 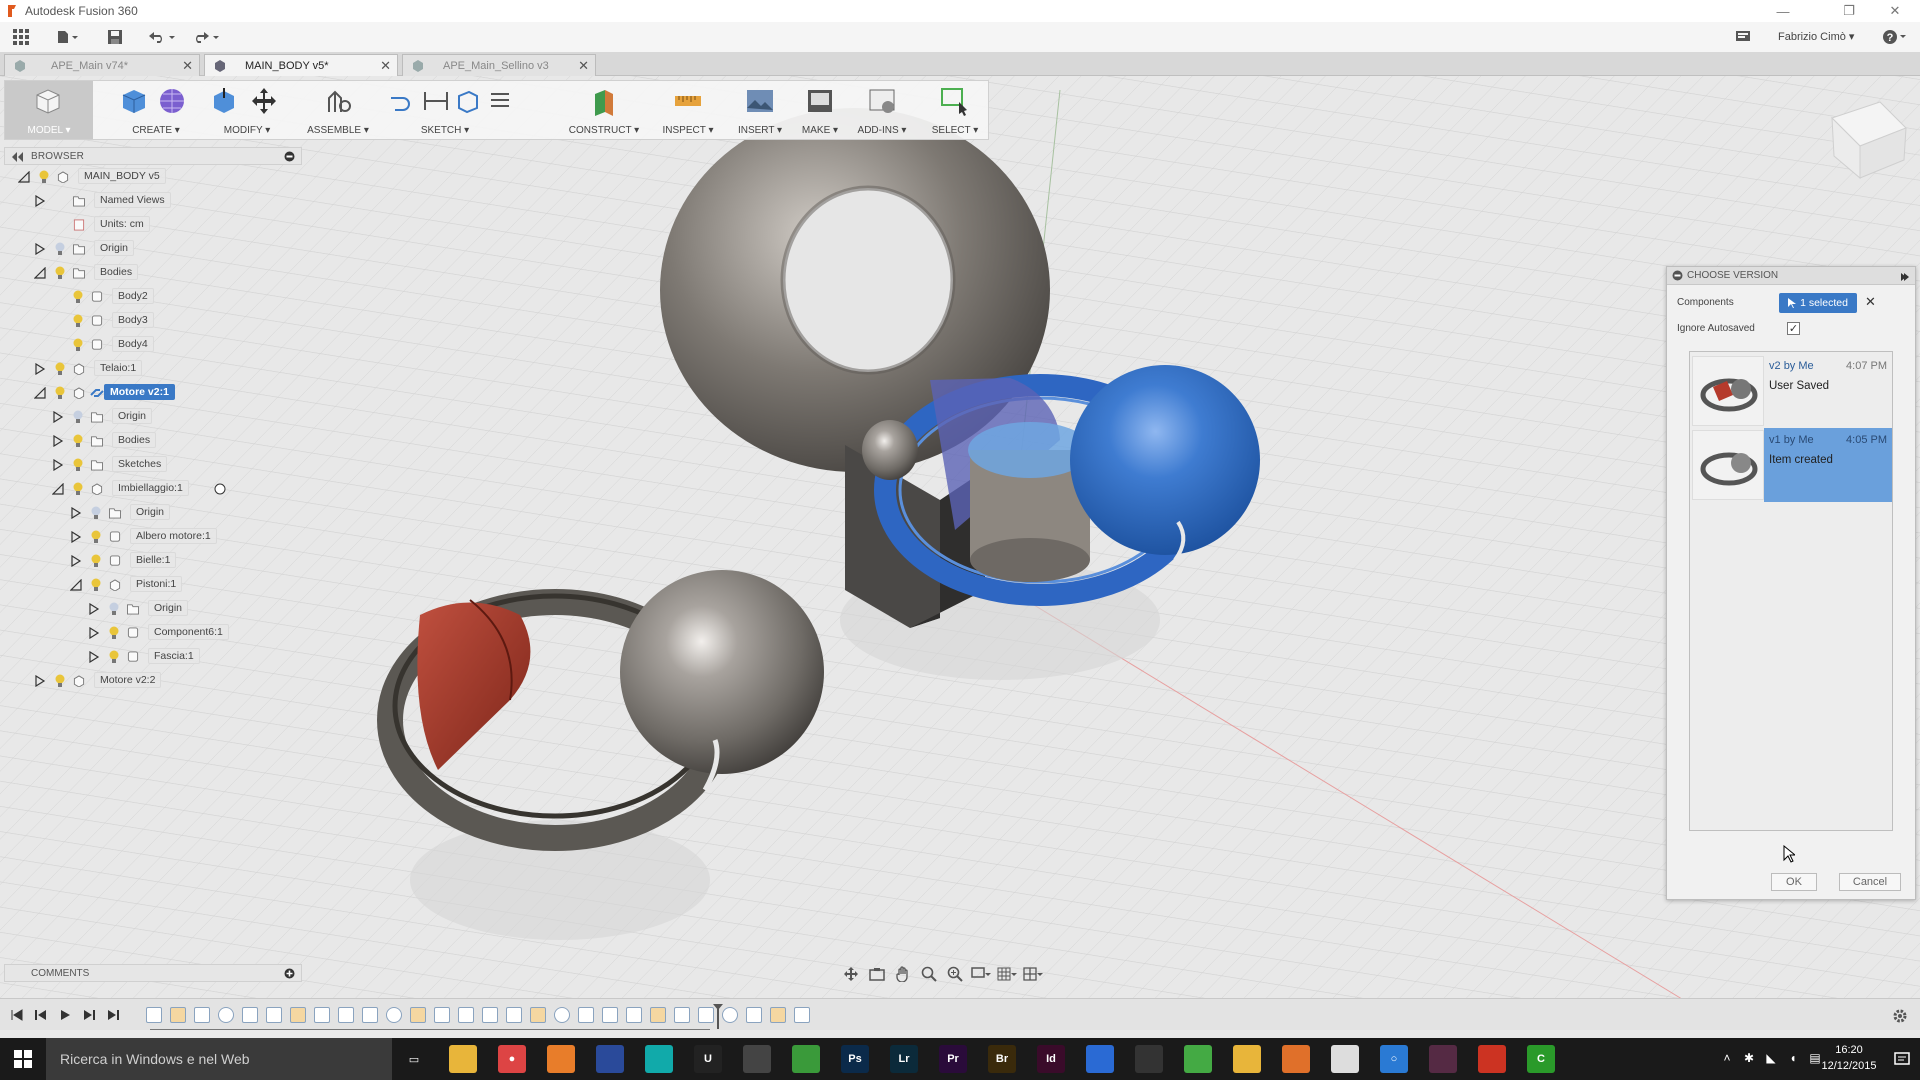 What do you see at coordinates (1793, 1058) in the screenshot?
I see `volume-icon: ◖` at bounding box center [1793, 1058].